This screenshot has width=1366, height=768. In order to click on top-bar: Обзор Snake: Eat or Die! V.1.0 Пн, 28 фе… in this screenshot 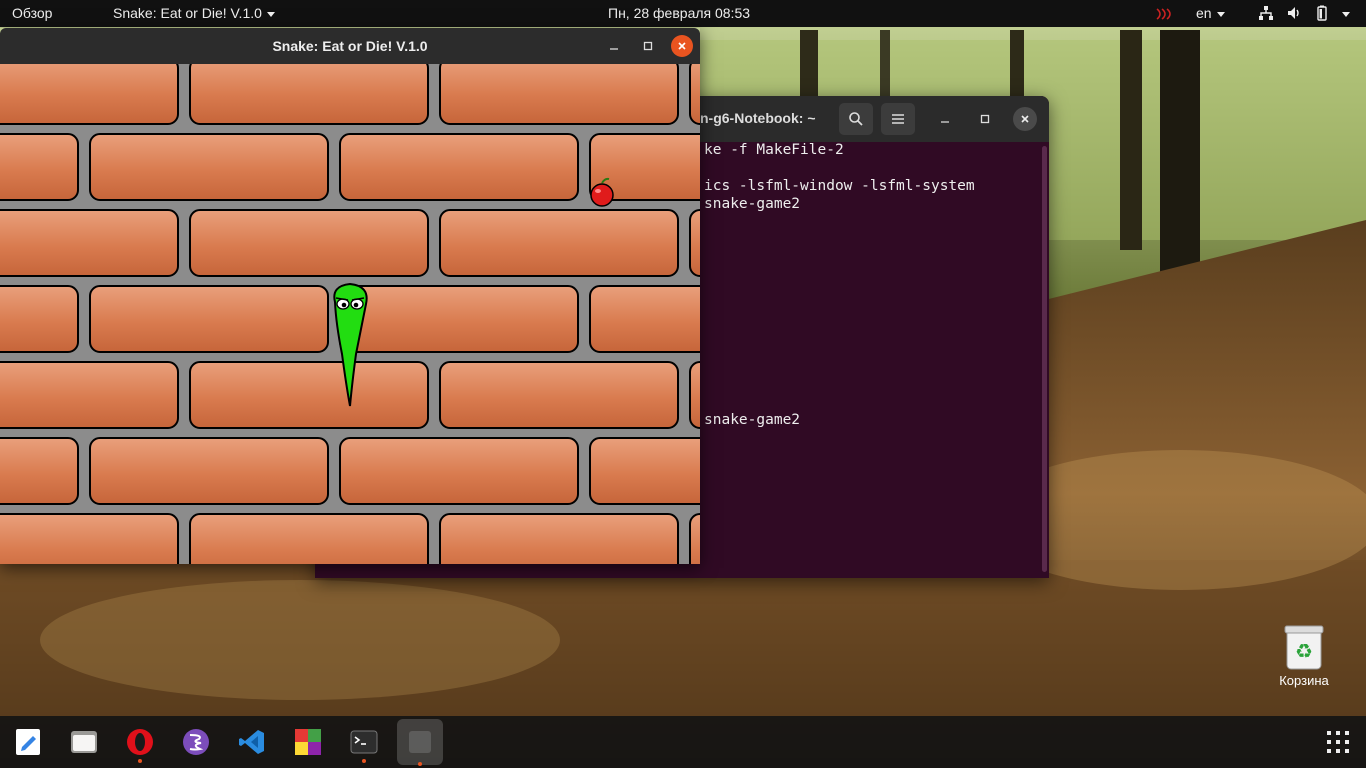, I will do `click(683, 13)`.